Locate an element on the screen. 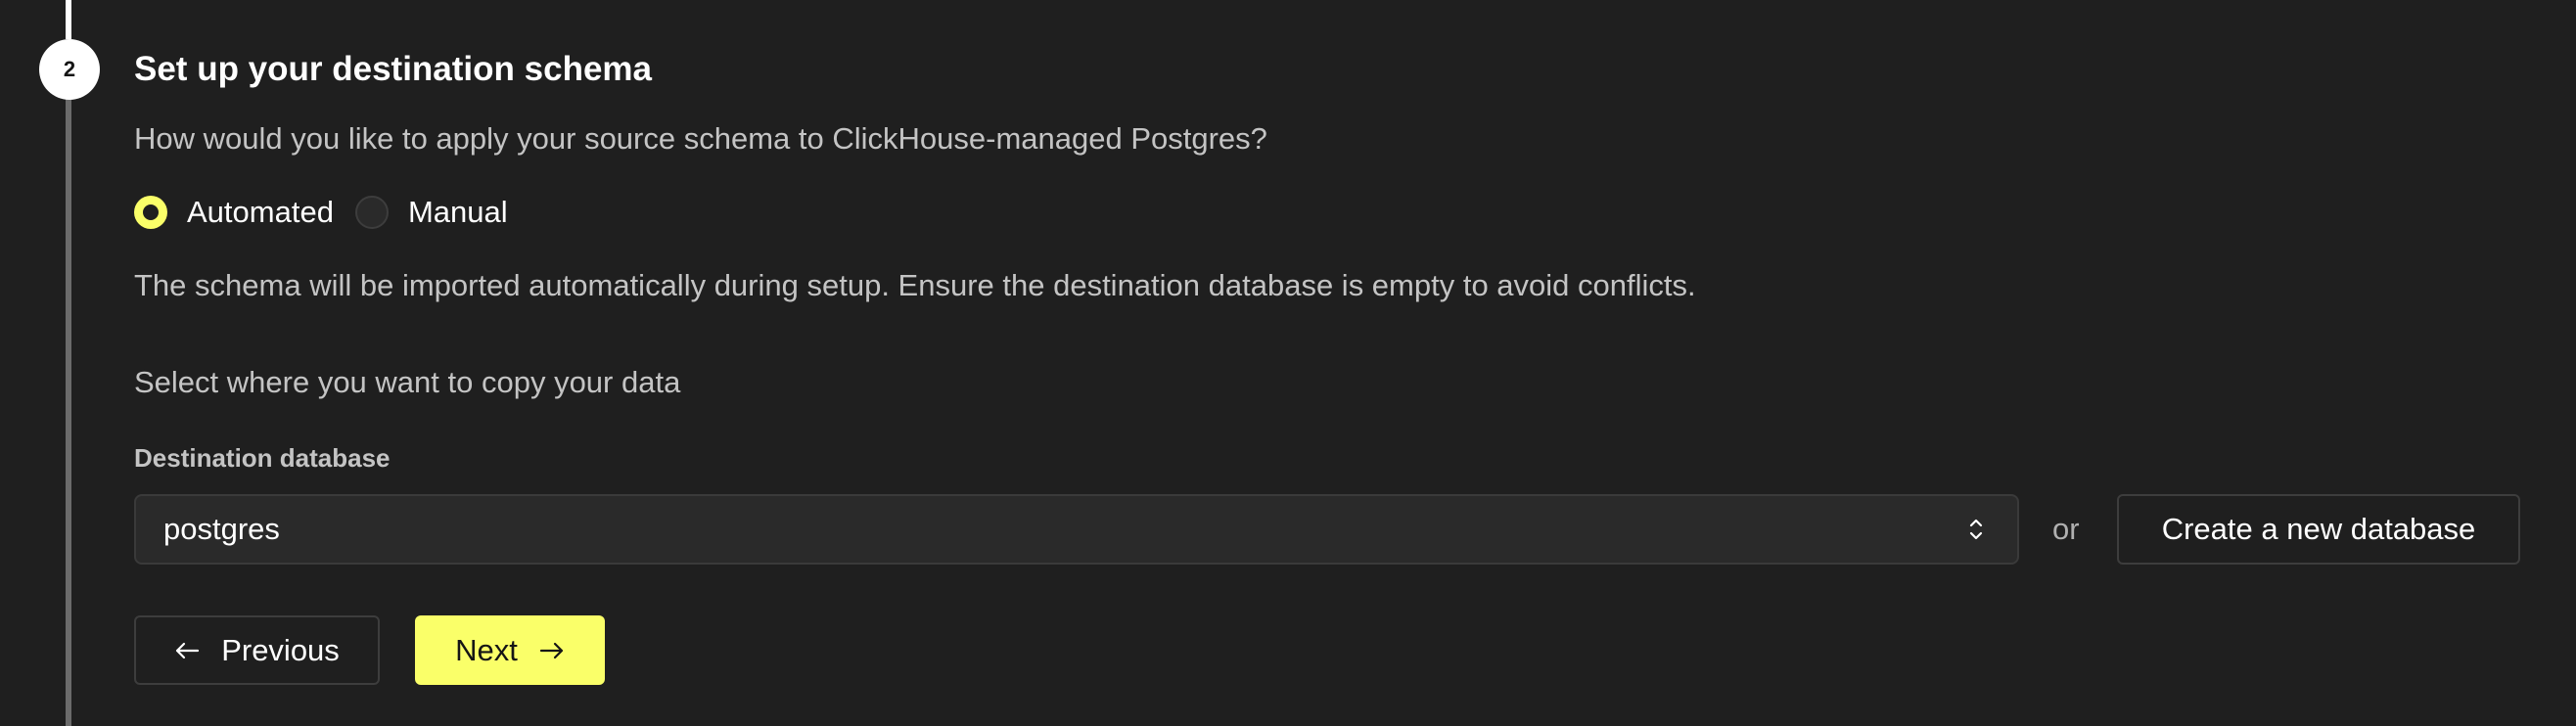 The width and height of the screenshot is (2576, 726). destination-database-value: postgres is located at coordinates (222, 529).